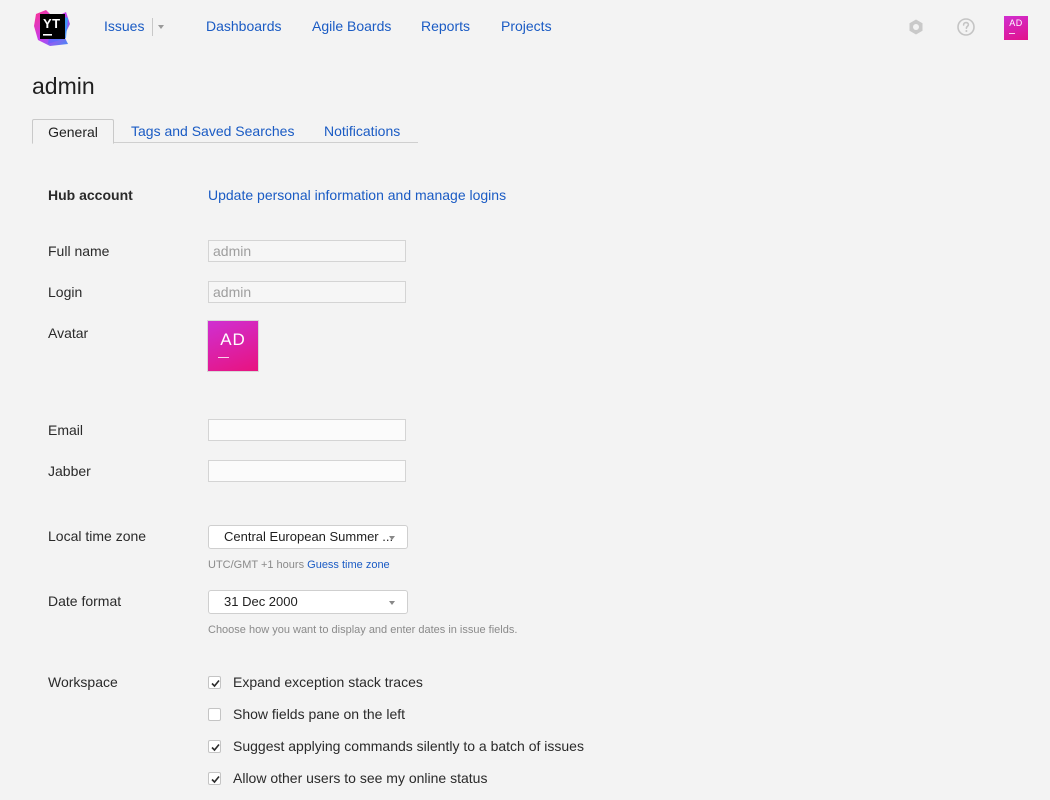 The height and width of the screenshot is (800, 1050). Describe the element at coordinates (52, 23) in the screenshot. I see `logo-text: YT` at that location.